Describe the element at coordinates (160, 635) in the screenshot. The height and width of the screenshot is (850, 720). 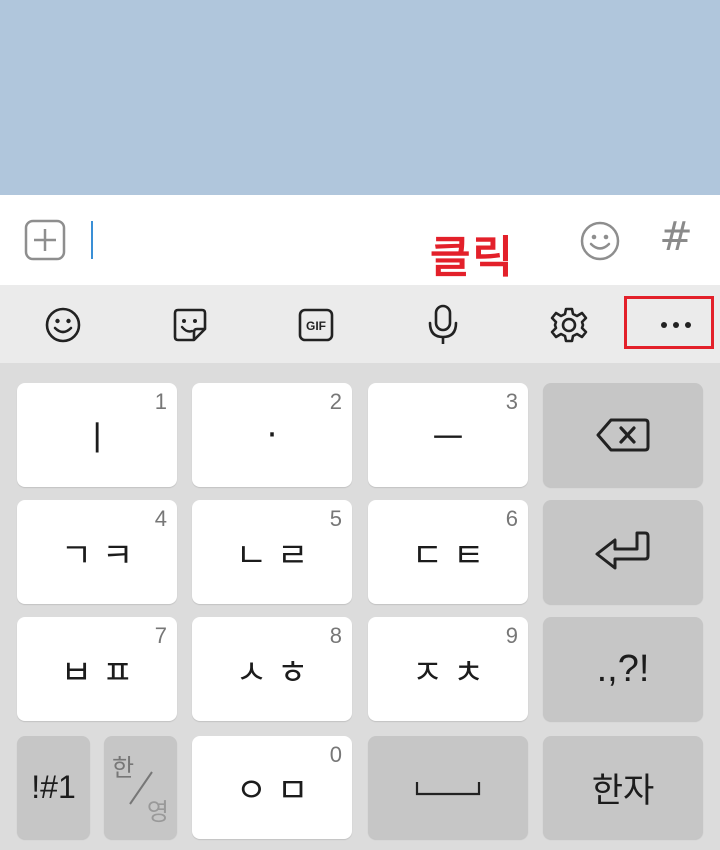
I see `key-number: 7` at that location.